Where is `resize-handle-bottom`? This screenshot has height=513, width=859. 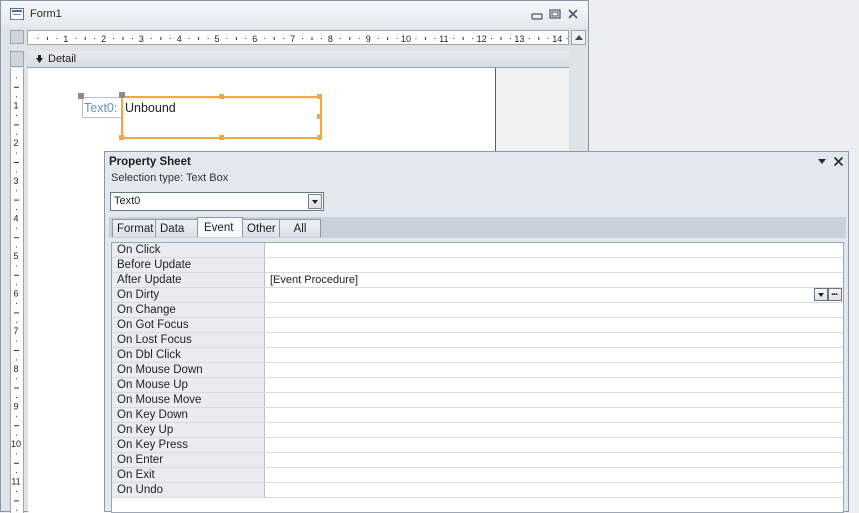 resize-handle-bottom is located at coordinates (221, 137).